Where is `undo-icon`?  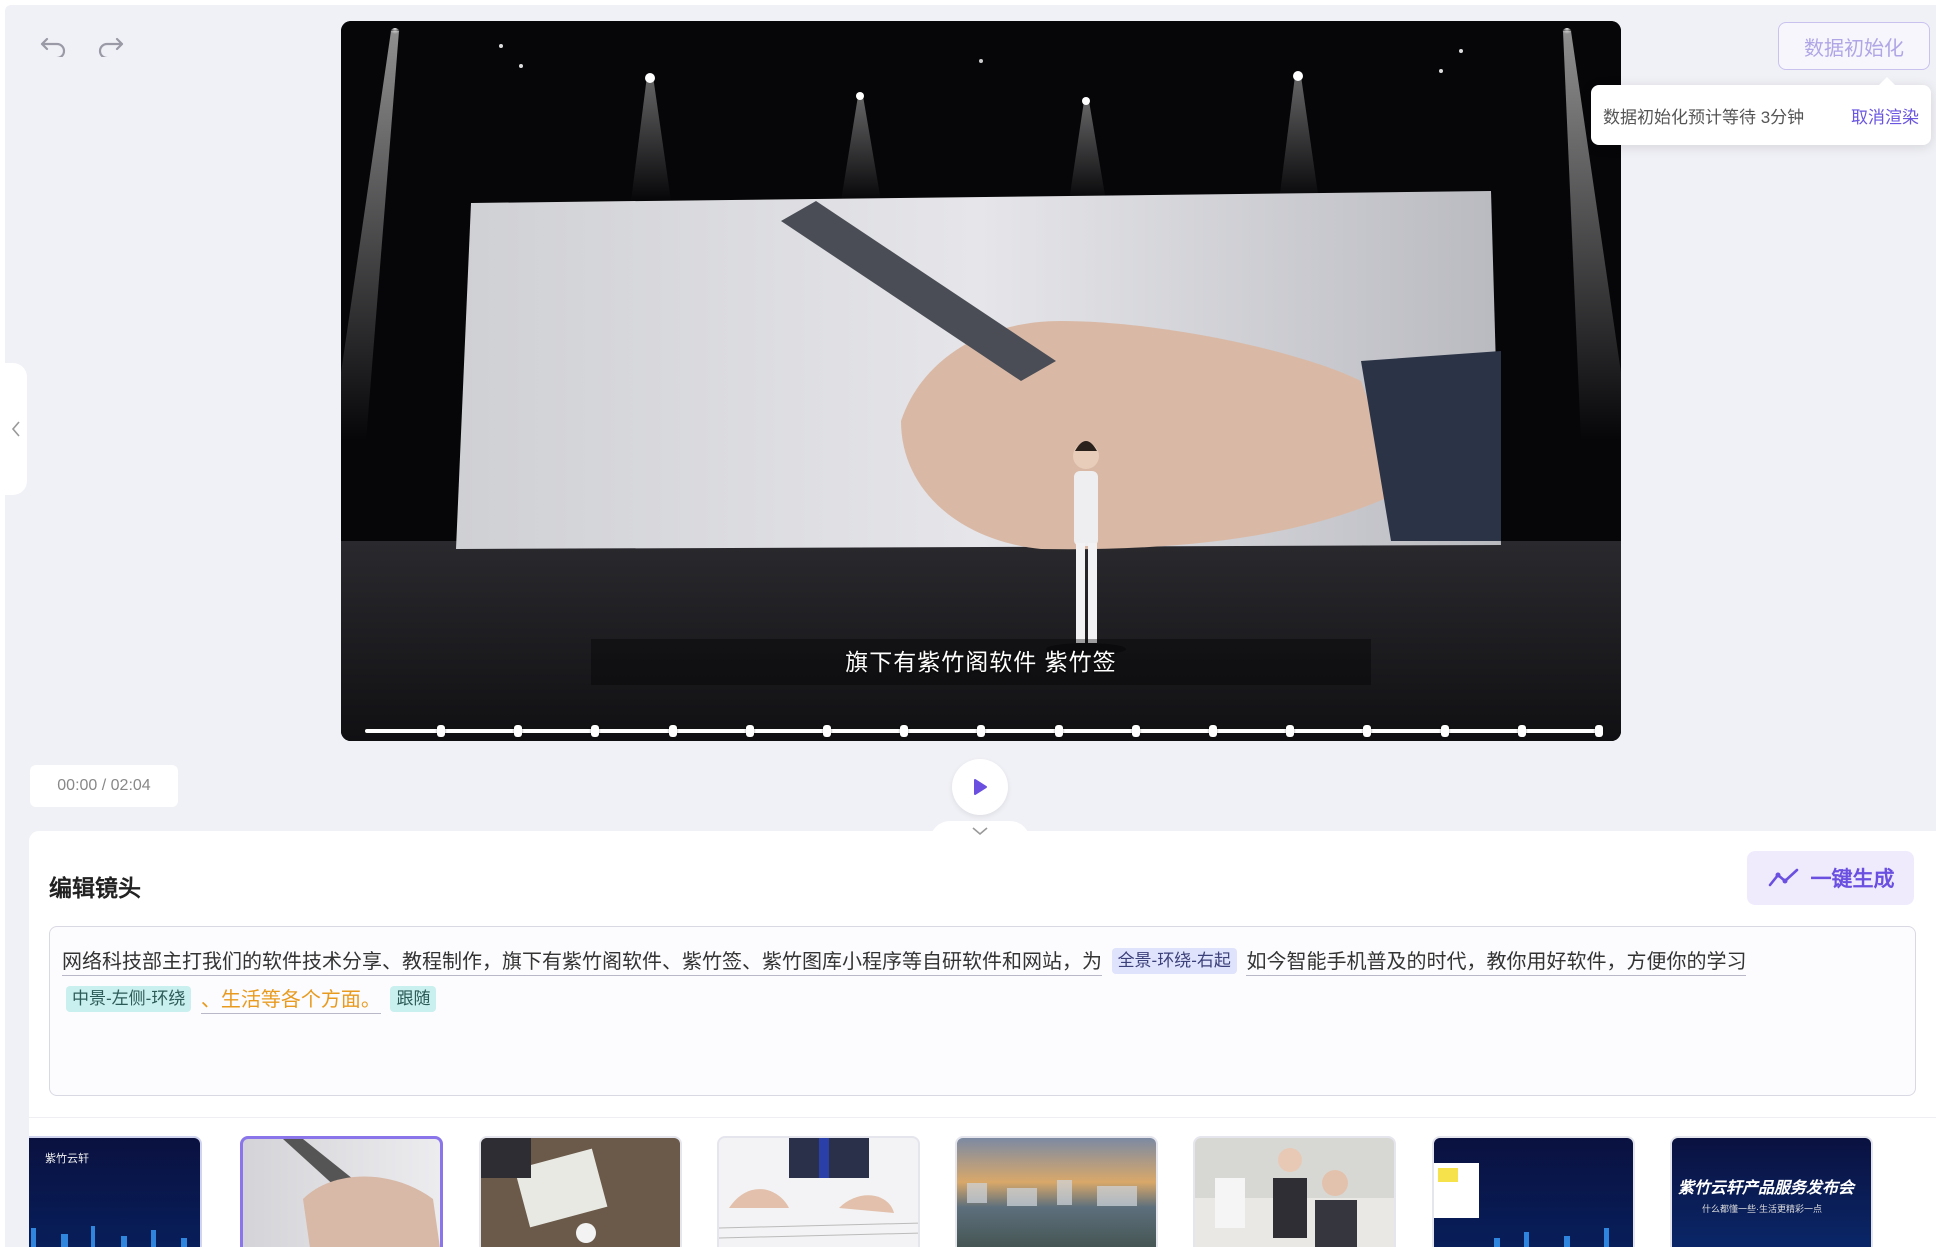 undo-icon is located at coordinates (53, 45).